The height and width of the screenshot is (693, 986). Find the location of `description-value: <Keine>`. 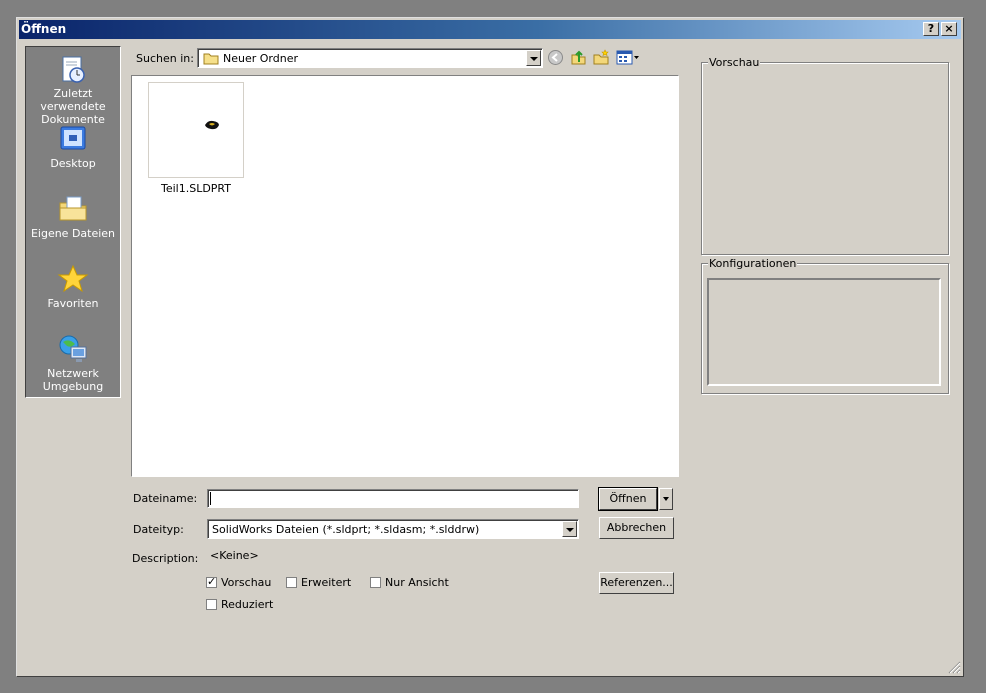

description-value: <Keine> is located at coordinates (234, 555).